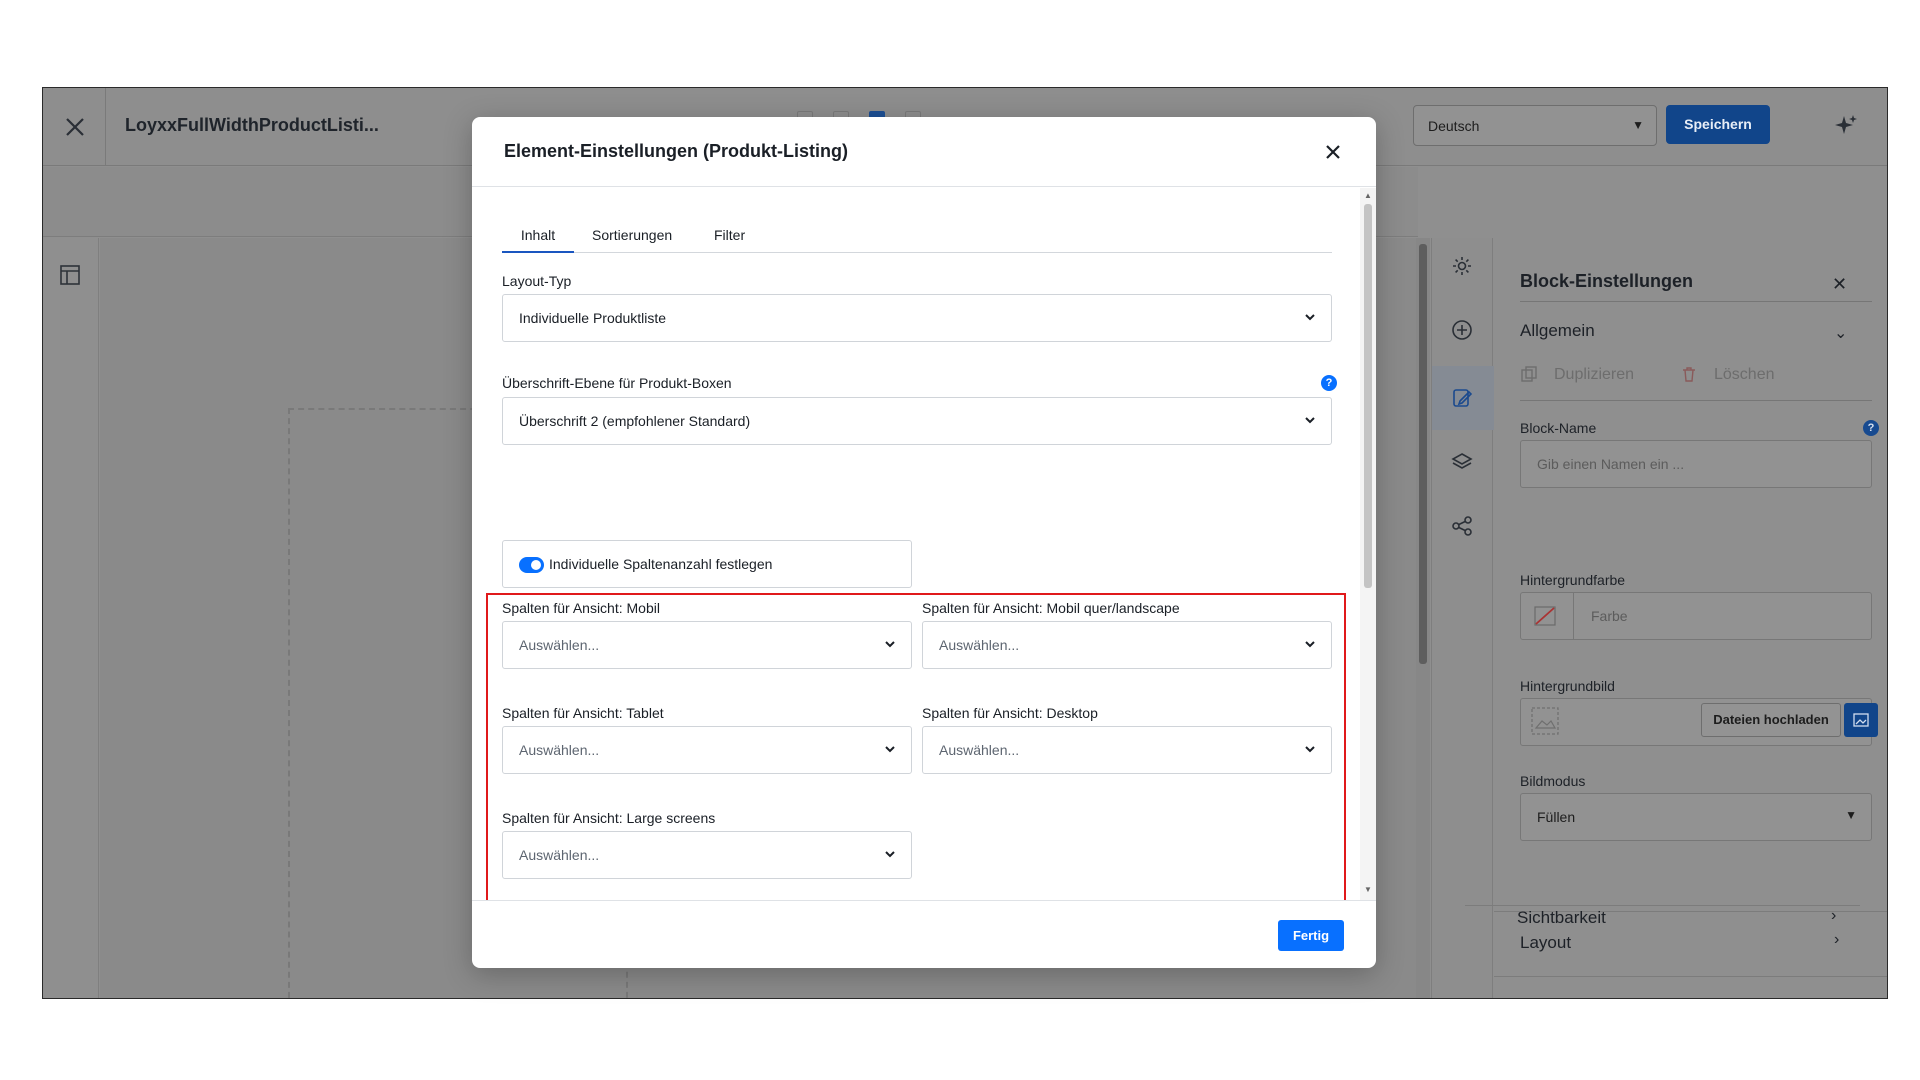  What do you see at coordinates (1311, 935) in the screenshot?
I see `done-button: Fertig` at bounding box center [1311, 935].